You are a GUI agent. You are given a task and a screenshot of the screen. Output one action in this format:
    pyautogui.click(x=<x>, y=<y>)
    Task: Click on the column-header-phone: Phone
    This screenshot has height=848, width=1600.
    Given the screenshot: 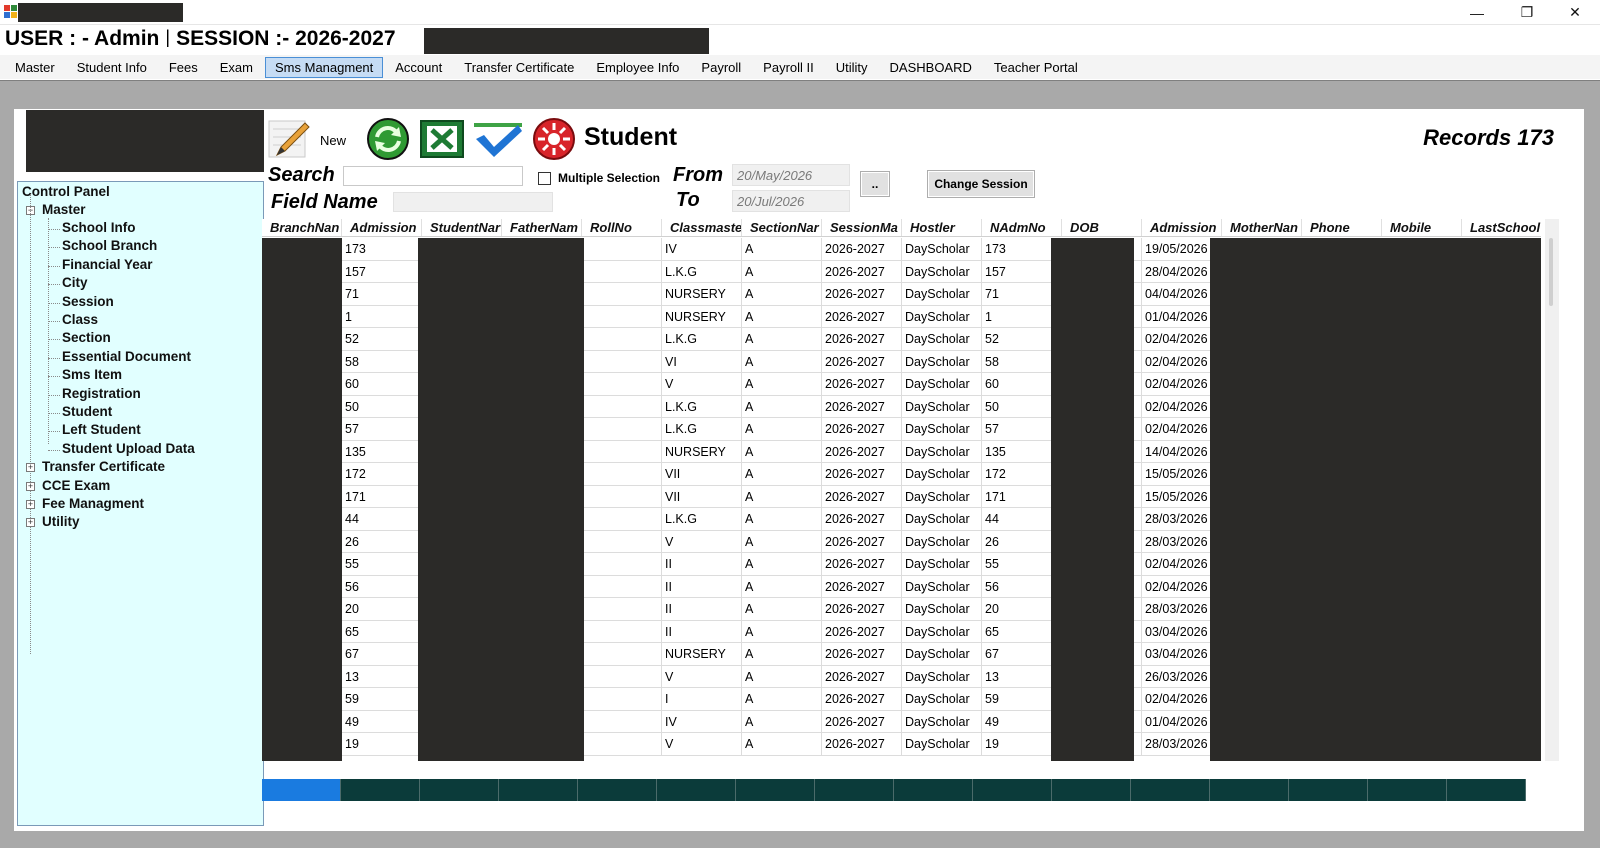 What is the action you would take?
    pyautogui.click(x=1342, y=227)
    